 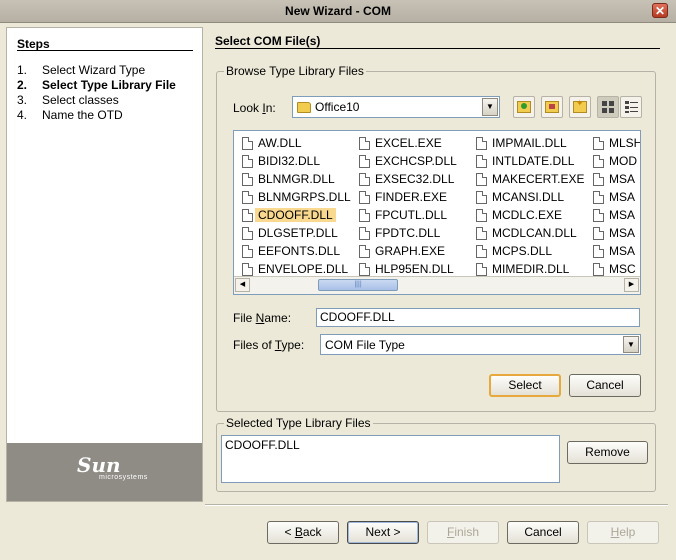 I want to click on files-of-type-select: COM File Type ▼, so click(x=480, y=344).